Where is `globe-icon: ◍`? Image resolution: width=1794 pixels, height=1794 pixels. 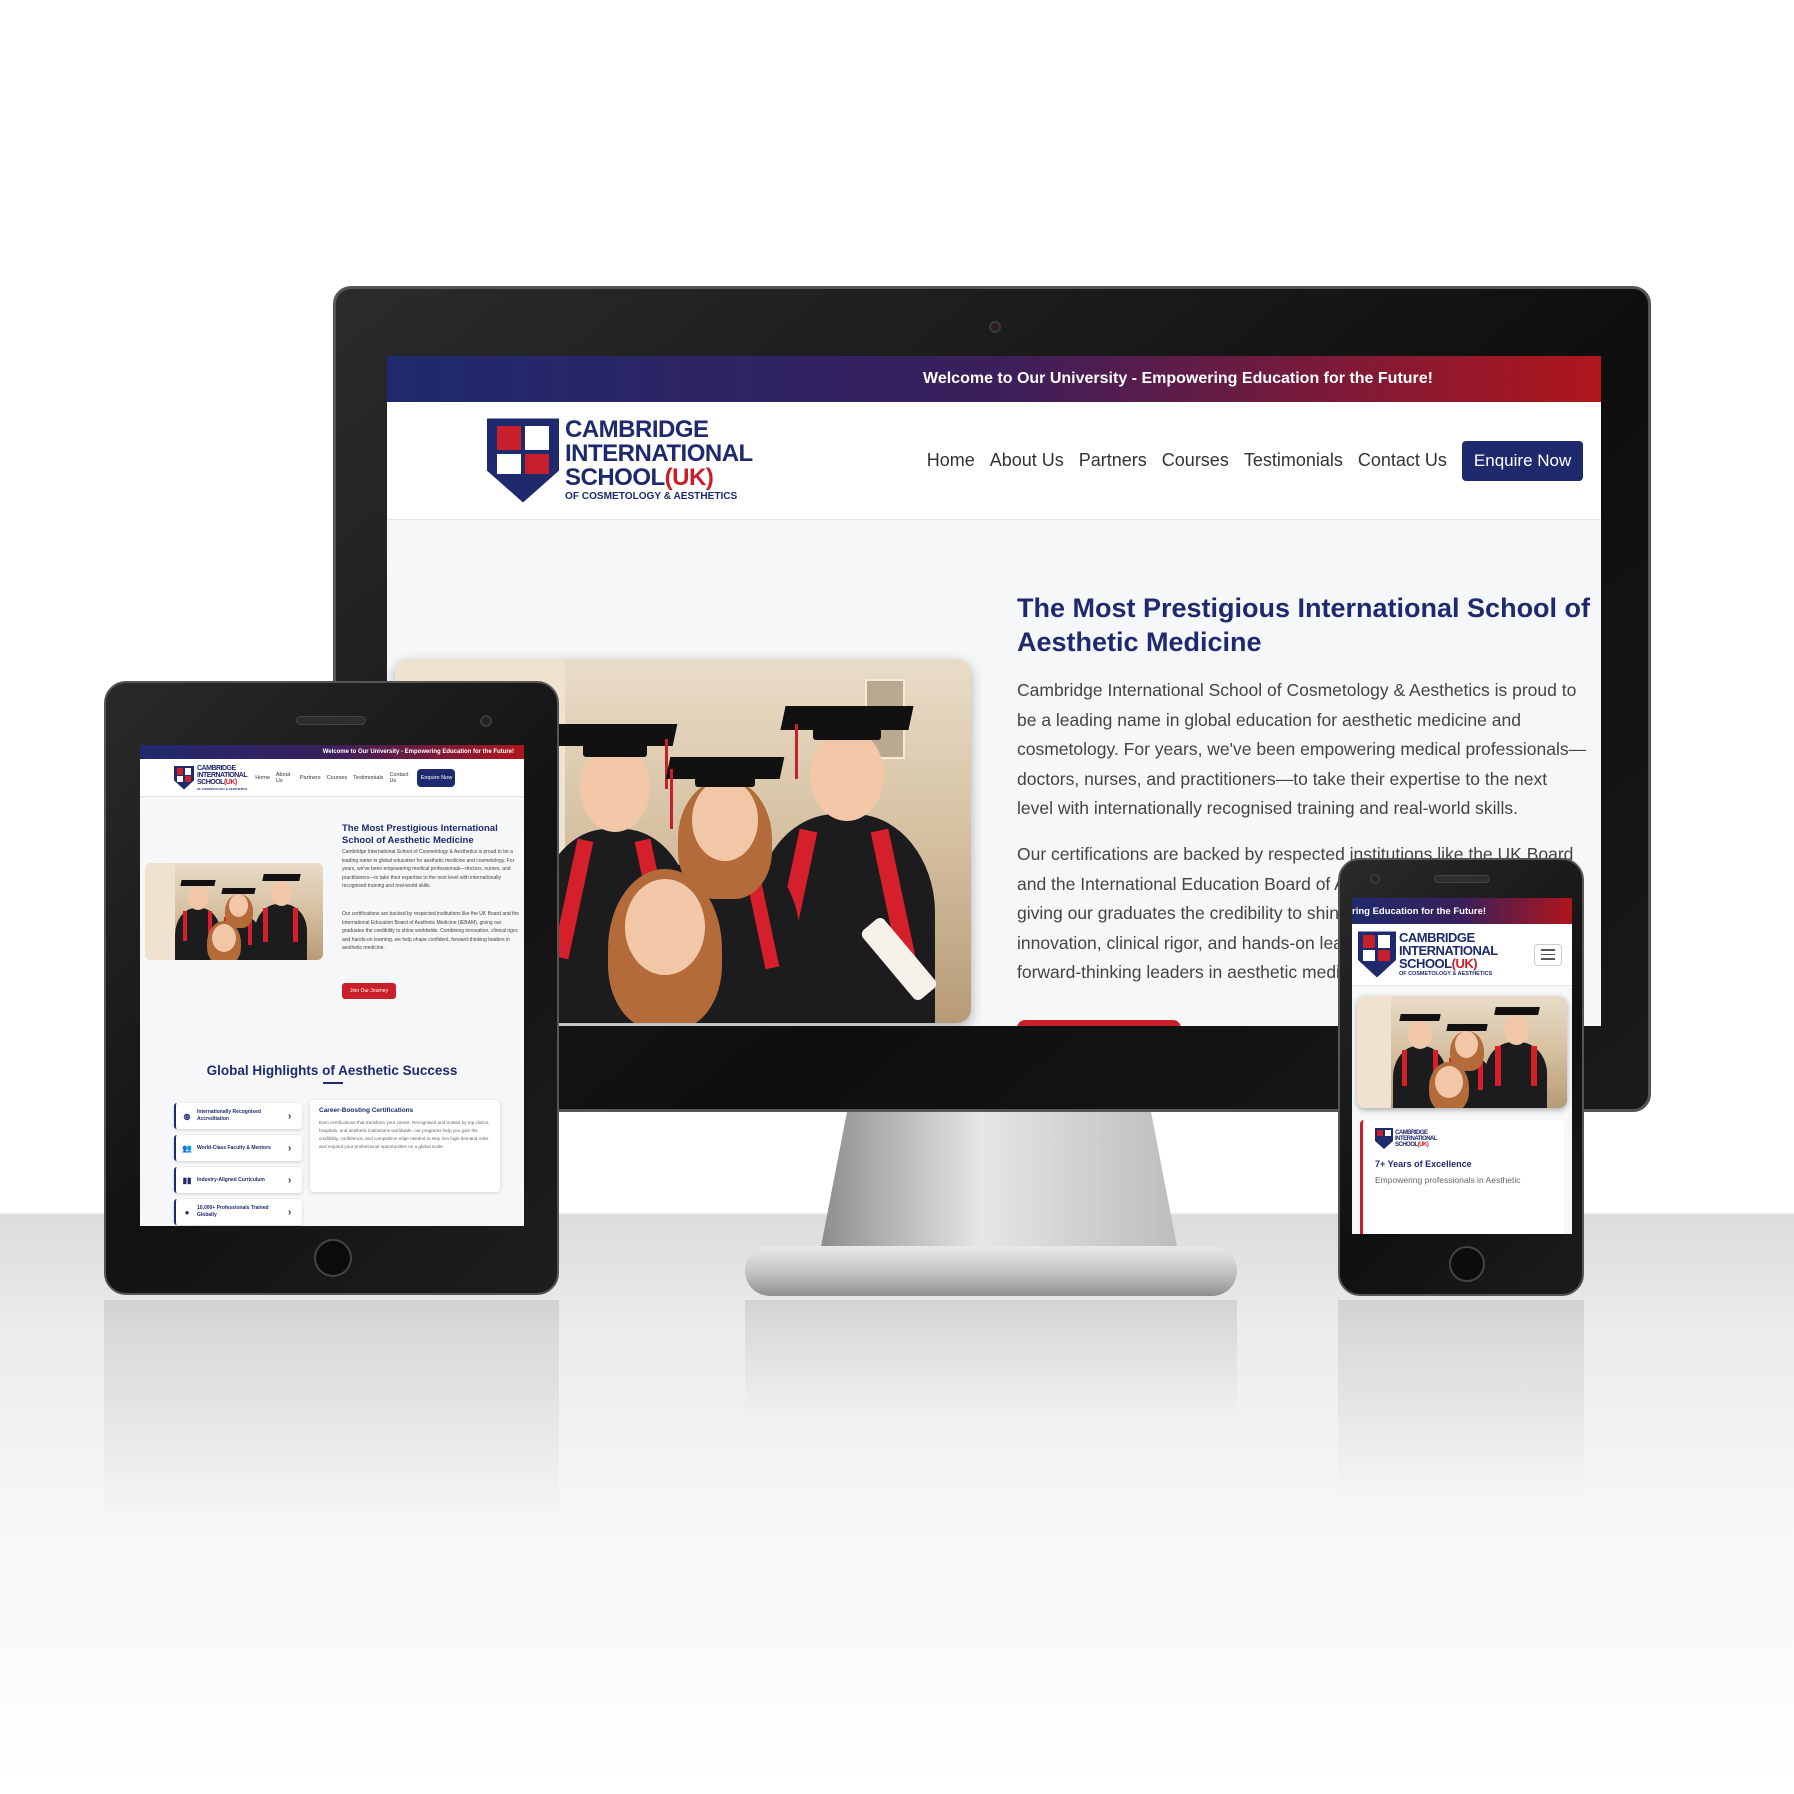 globe-icon: ◍ is located at coordinates (187, 1116).